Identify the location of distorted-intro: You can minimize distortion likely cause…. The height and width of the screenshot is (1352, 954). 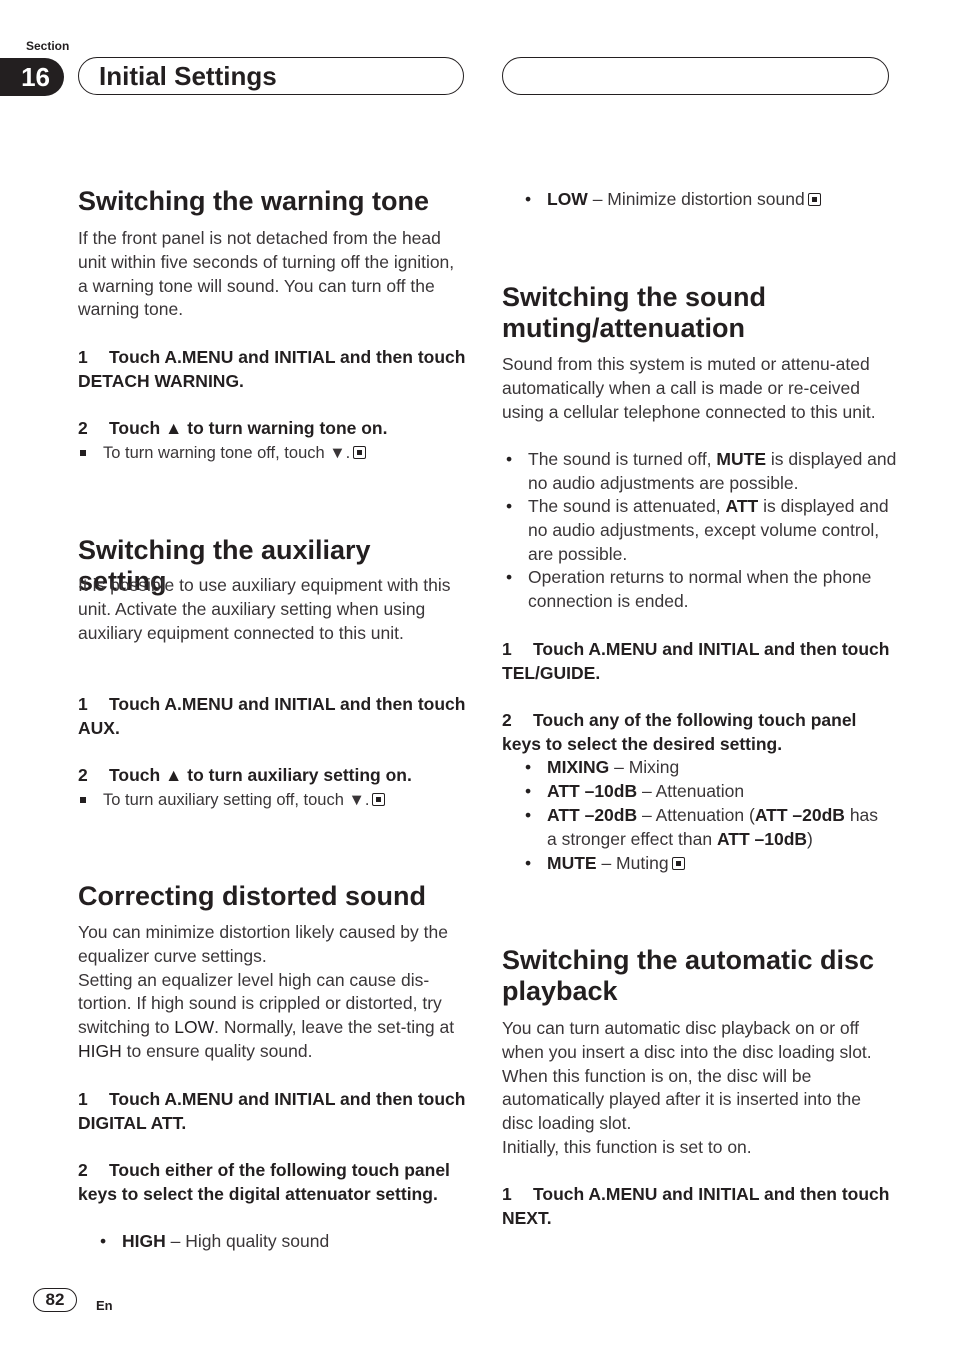
(273, 992).